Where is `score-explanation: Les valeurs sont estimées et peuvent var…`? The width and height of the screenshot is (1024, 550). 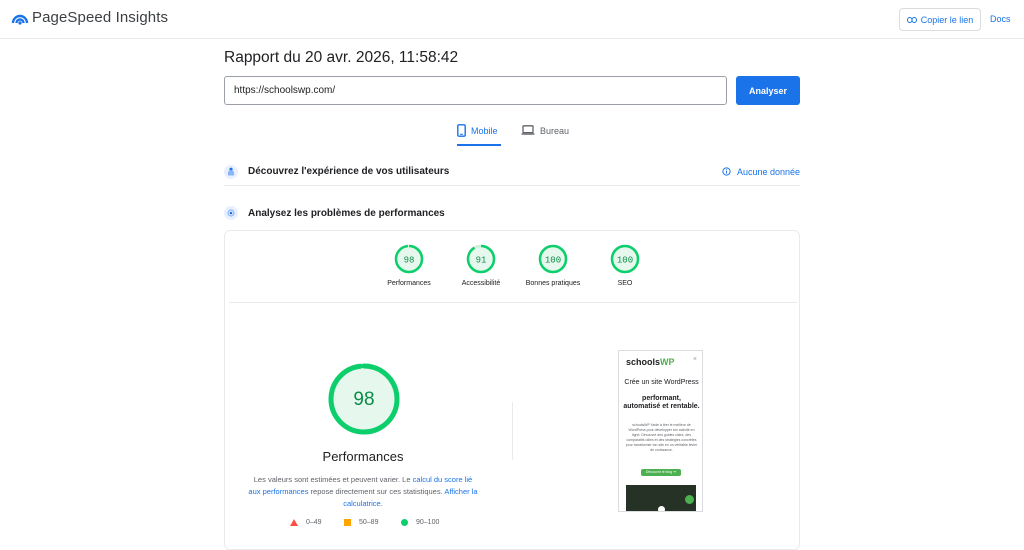
score-explanation: Les valeurs sont estimées et peuvent var… is located at coordinates (363, 492).